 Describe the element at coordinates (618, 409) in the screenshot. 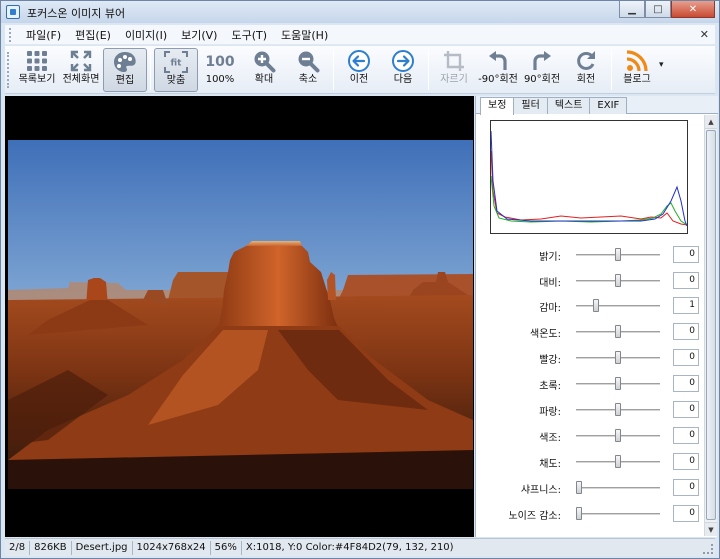

I see `blue-slider-thumb` at that location.